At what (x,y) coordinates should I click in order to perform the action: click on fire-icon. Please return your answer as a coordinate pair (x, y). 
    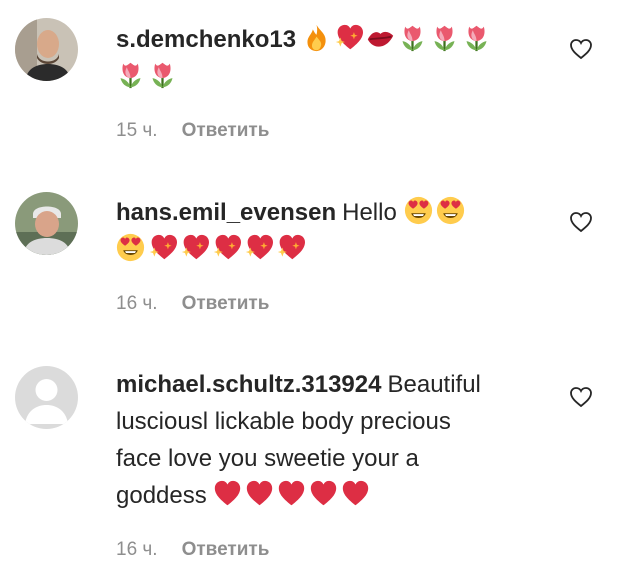
    Looking at the image, I should click on (316, 37).